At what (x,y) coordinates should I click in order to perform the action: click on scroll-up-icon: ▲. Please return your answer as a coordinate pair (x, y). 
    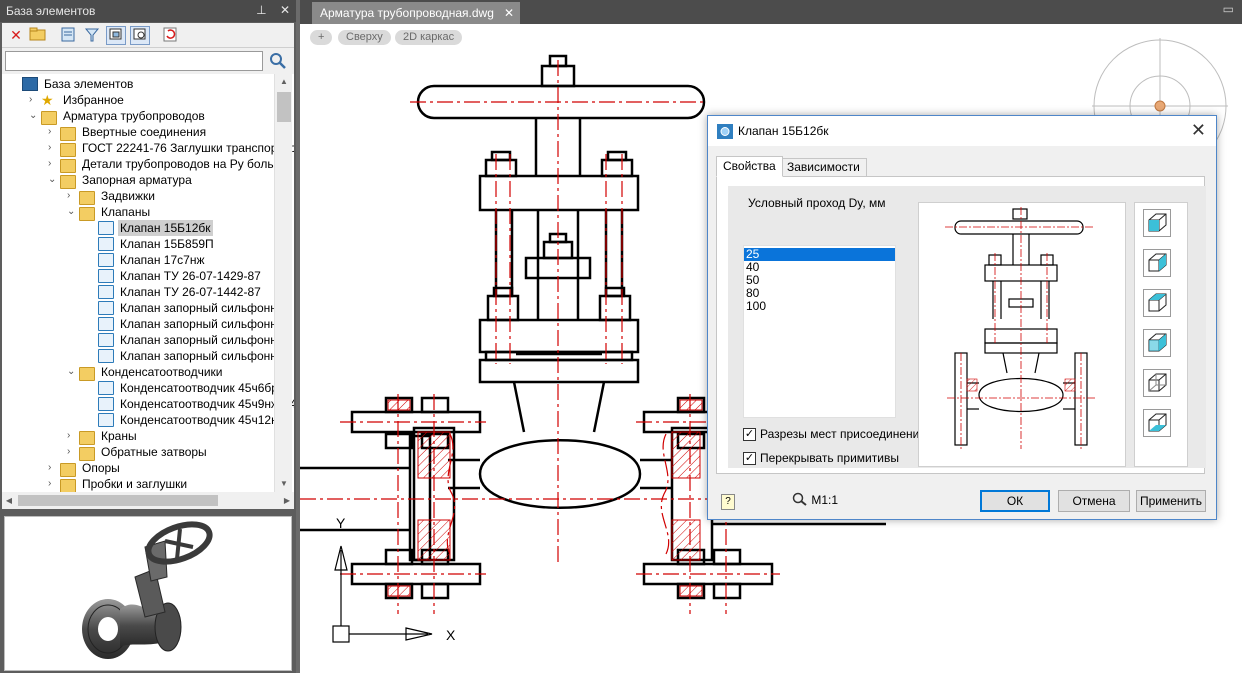
    Looking at the image, I should click on (284, 82).